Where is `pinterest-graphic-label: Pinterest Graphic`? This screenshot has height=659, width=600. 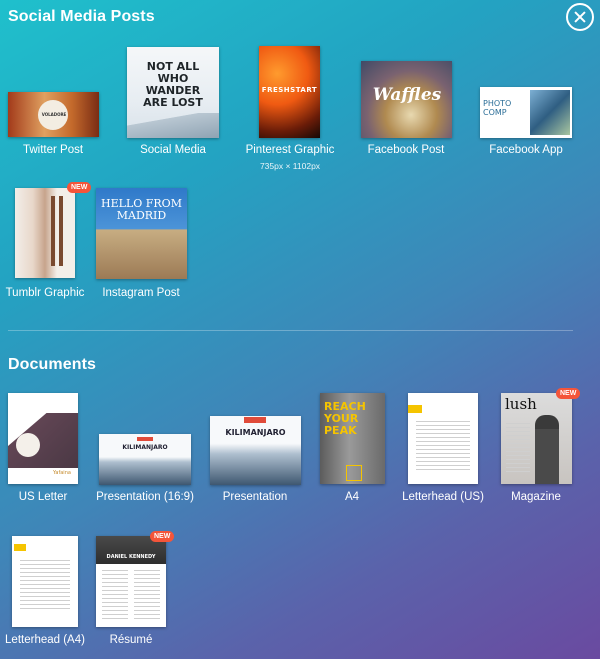 pinterest-graphic-label: Pinterest Graphic is located at coordinates (290, 150).